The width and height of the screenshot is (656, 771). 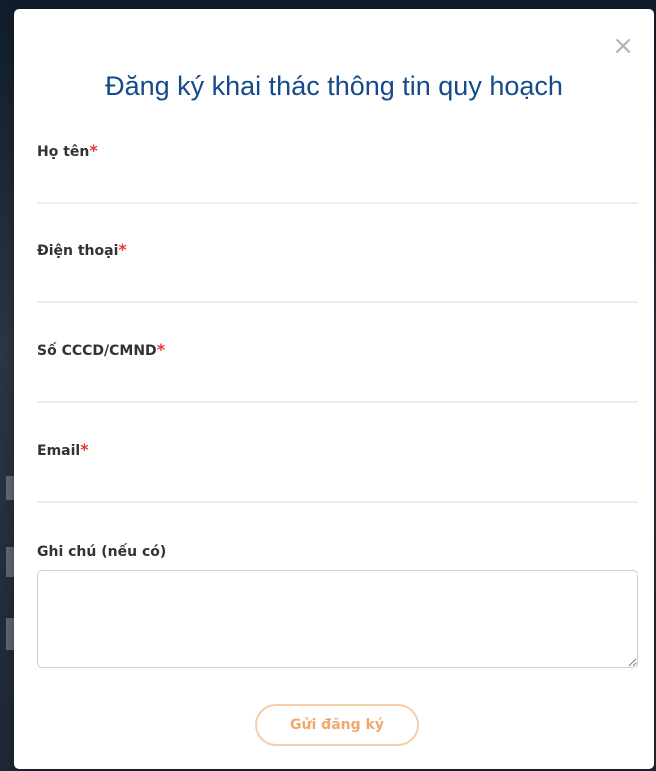 I want to click on field-id-number: Số CCCD/CMND*, so click(x=337, y=371).